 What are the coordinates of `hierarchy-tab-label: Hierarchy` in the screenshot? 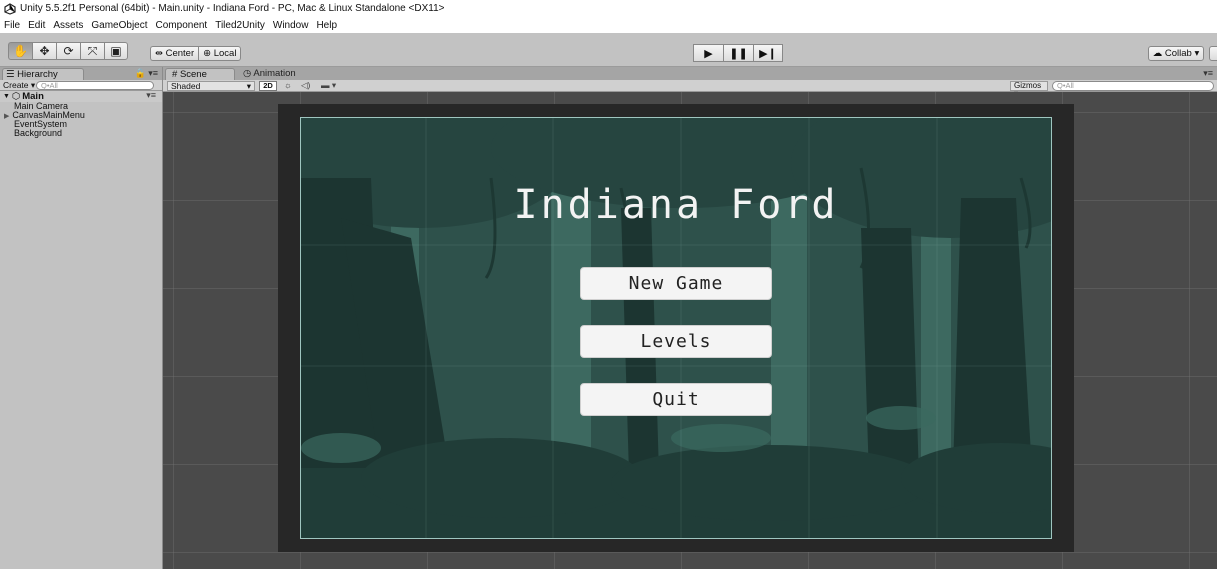 It's located at (37, 74).